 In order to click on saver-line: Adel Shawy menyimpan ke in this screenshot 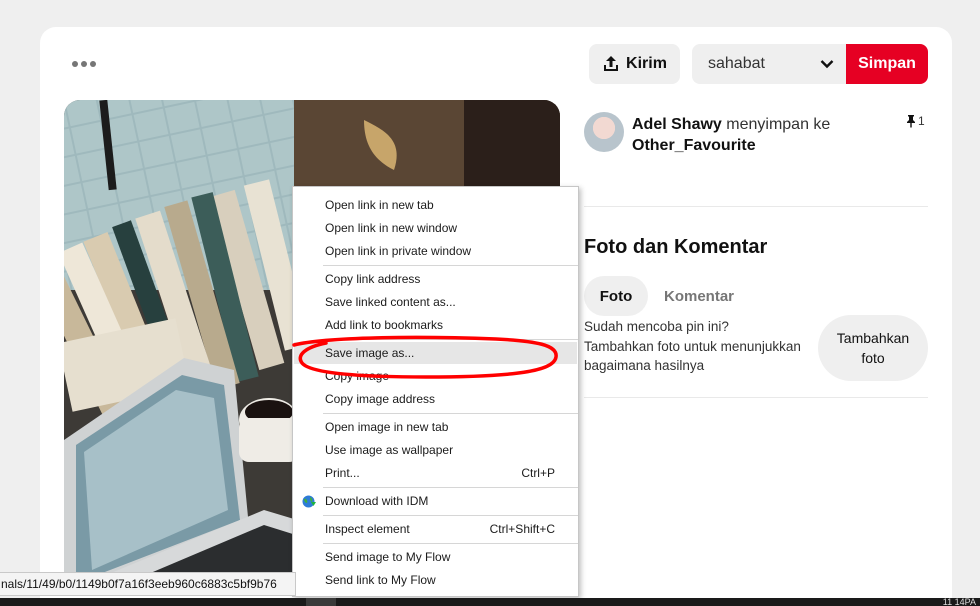, I will do `click(731, 125)`.